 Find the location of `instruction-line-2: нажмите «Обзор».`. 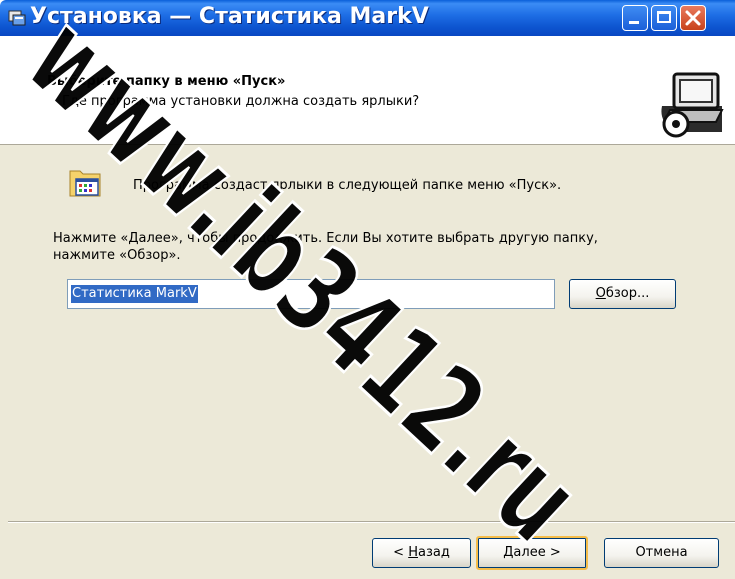

instruction-line-2: нажмите «Обзор». is located at coordinates (117, 255).